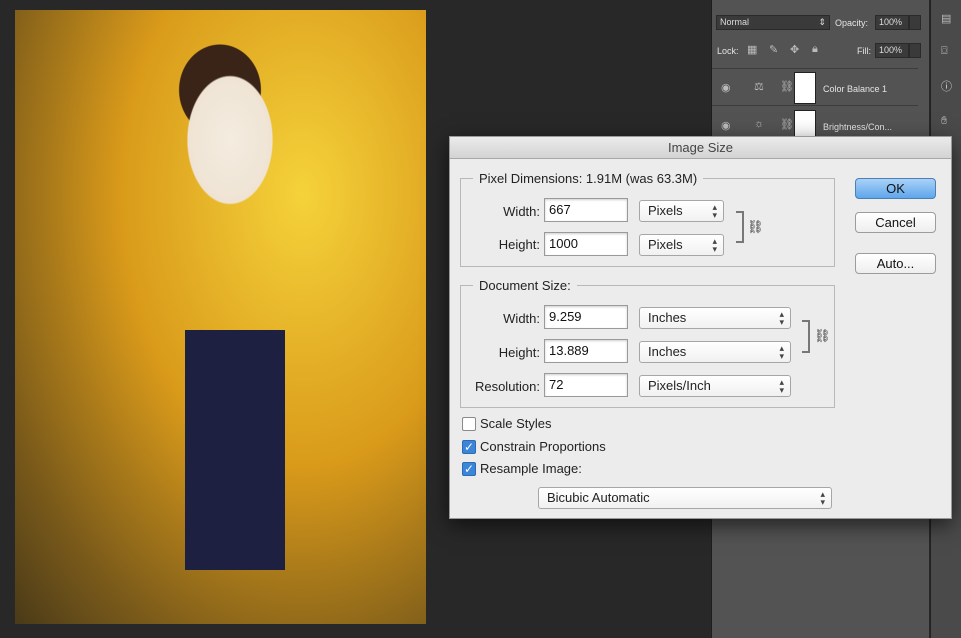 This screenshot has height=638, width=961. Describe the element at coordinates (586, 317) in the screenshot. I see `doc-width-input: 9.259` at that location.